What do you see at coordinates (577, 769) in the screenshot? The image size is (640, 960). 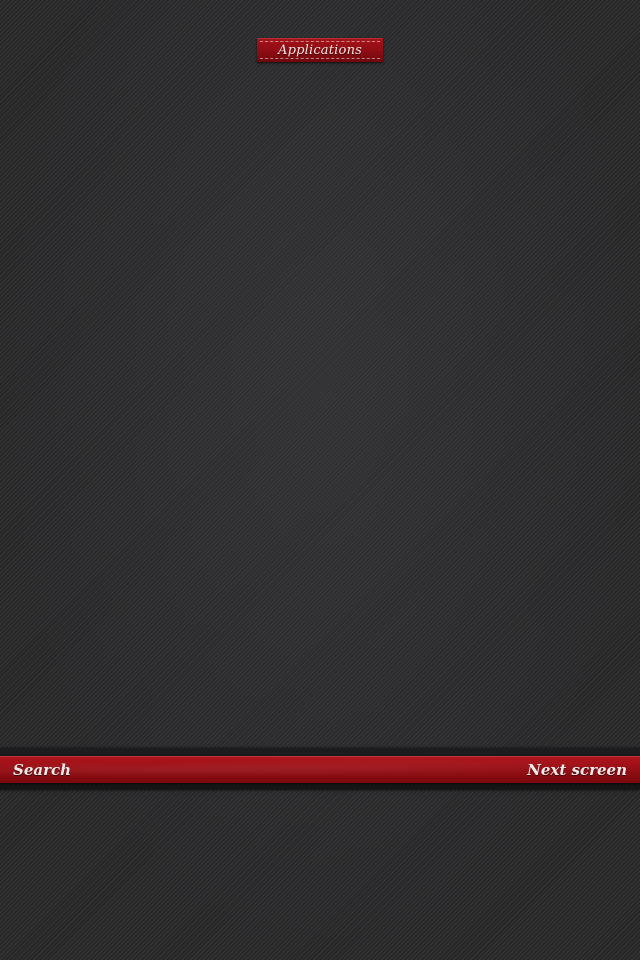 I see `next-screen-button: Next screen` at bounding box center [577, 769].